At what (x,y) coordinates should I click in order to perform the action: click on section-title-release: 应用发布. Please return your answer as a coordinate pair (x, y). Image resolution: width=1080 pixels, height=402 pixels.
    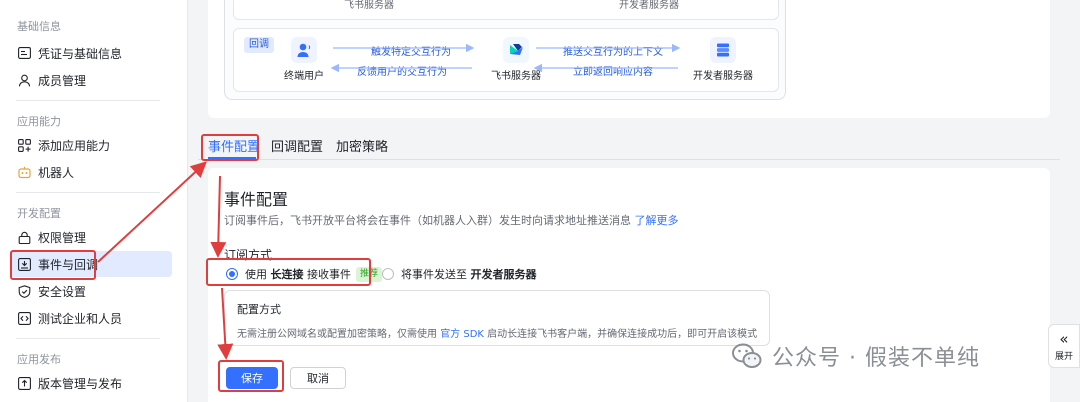
    Looking at the image, I should click on (39, 359).